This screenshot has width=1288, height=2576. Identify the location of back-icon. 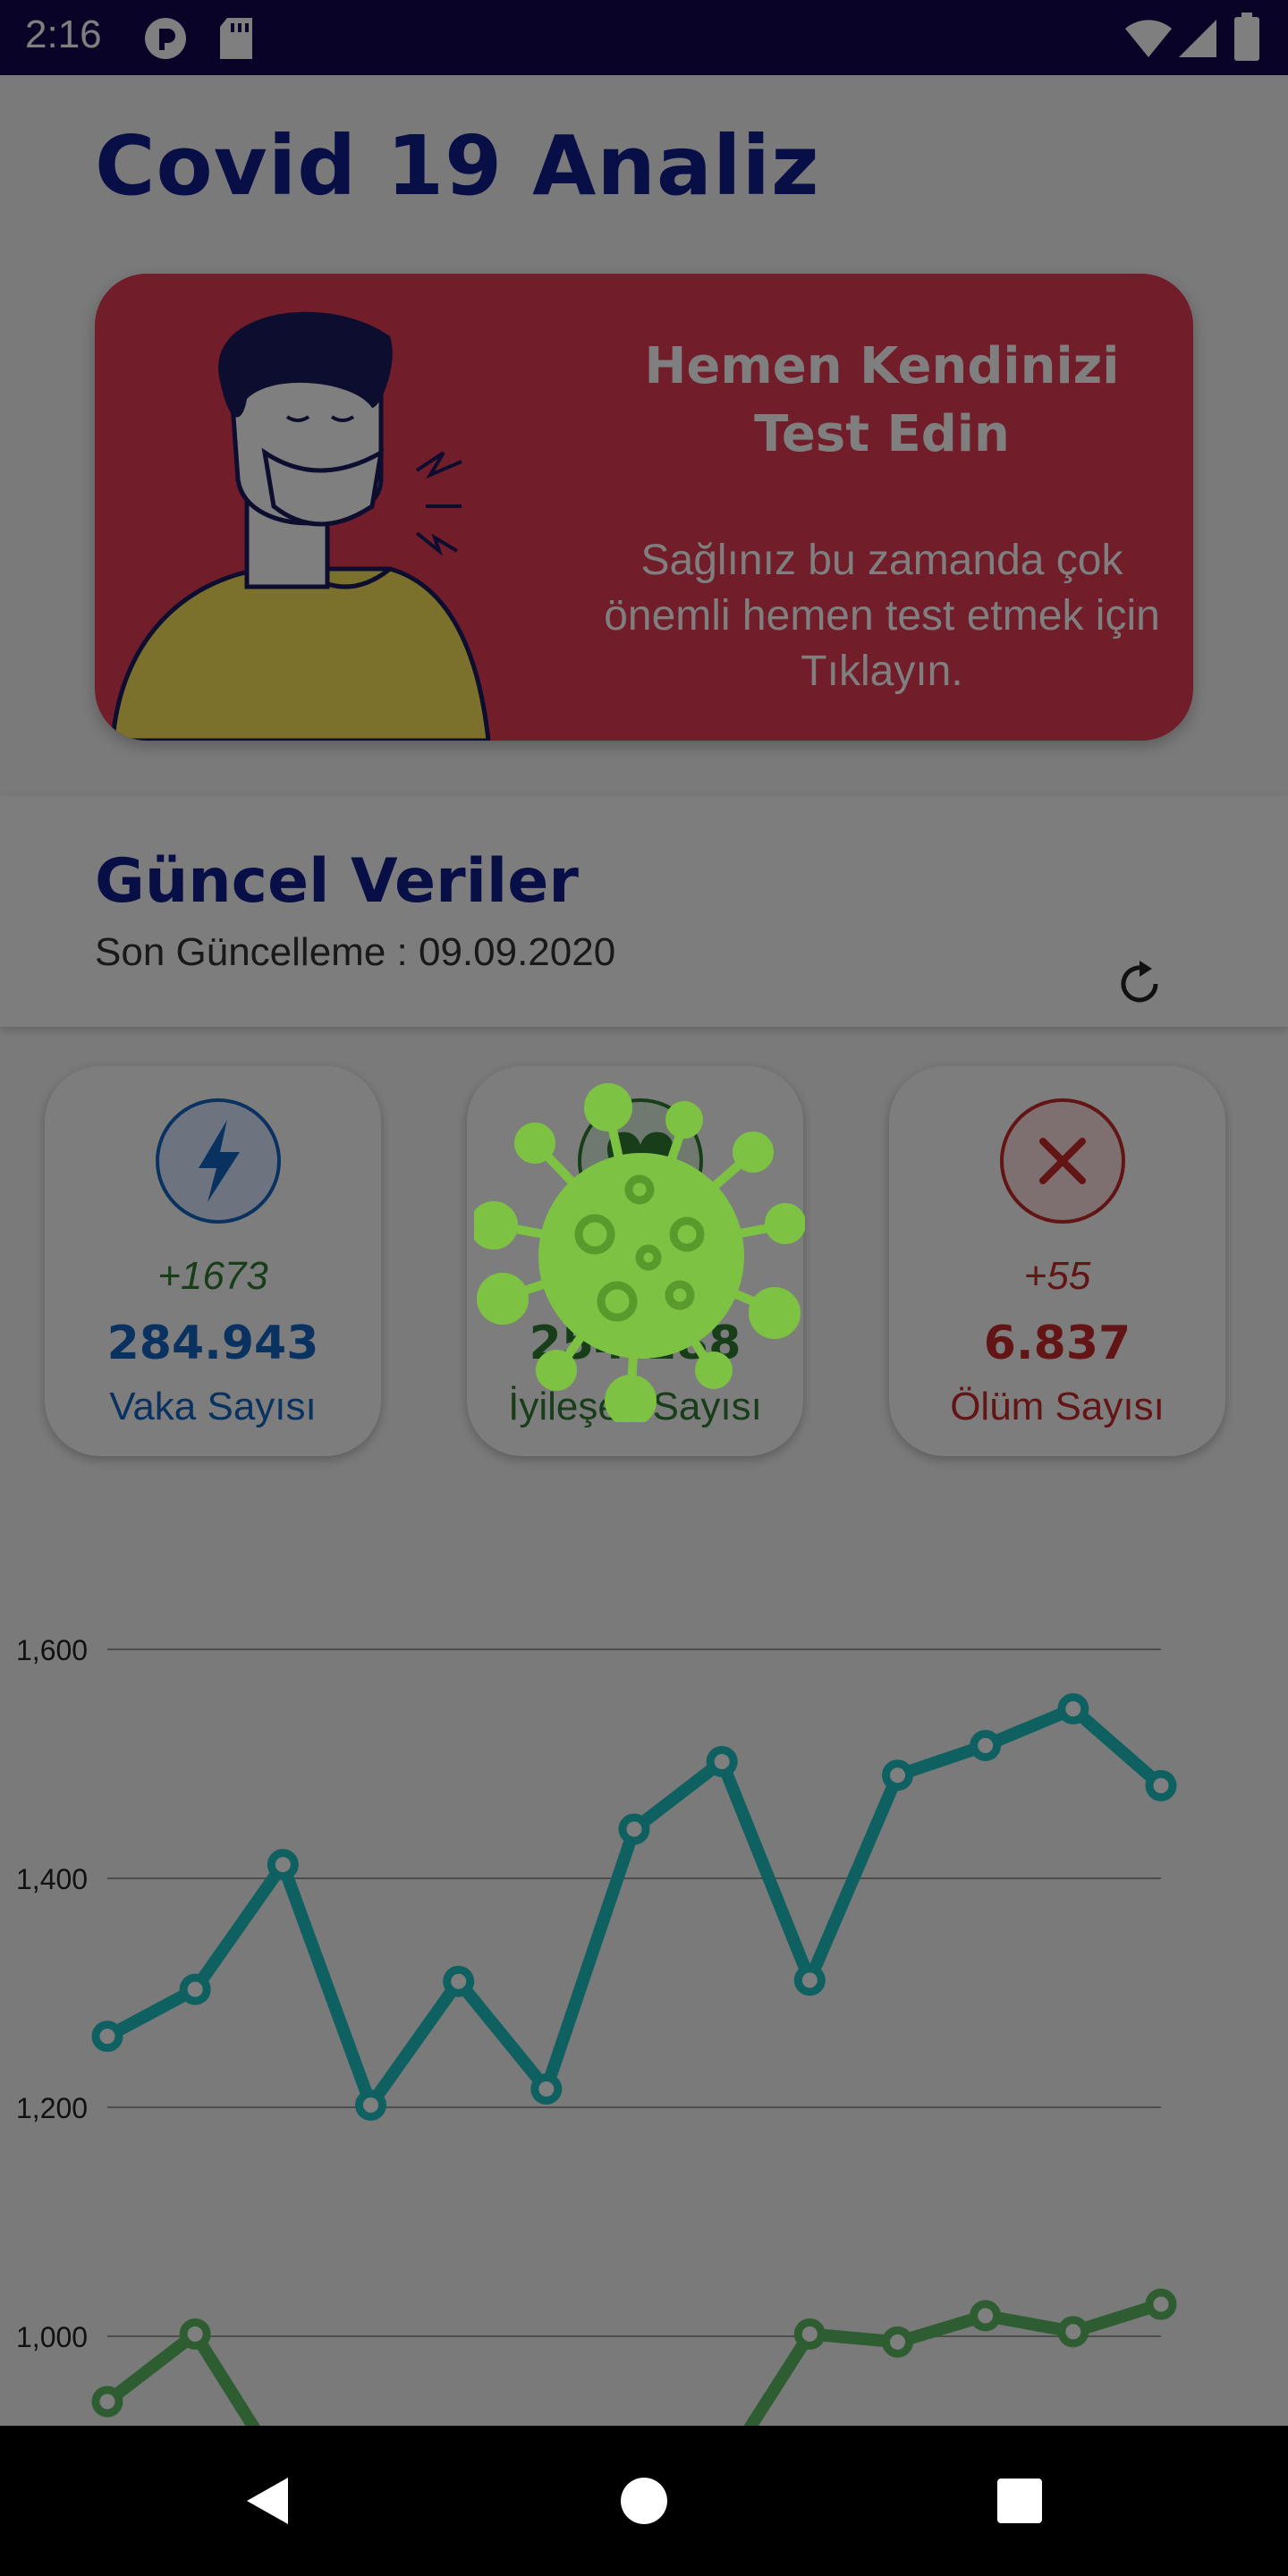
(268, 2500).